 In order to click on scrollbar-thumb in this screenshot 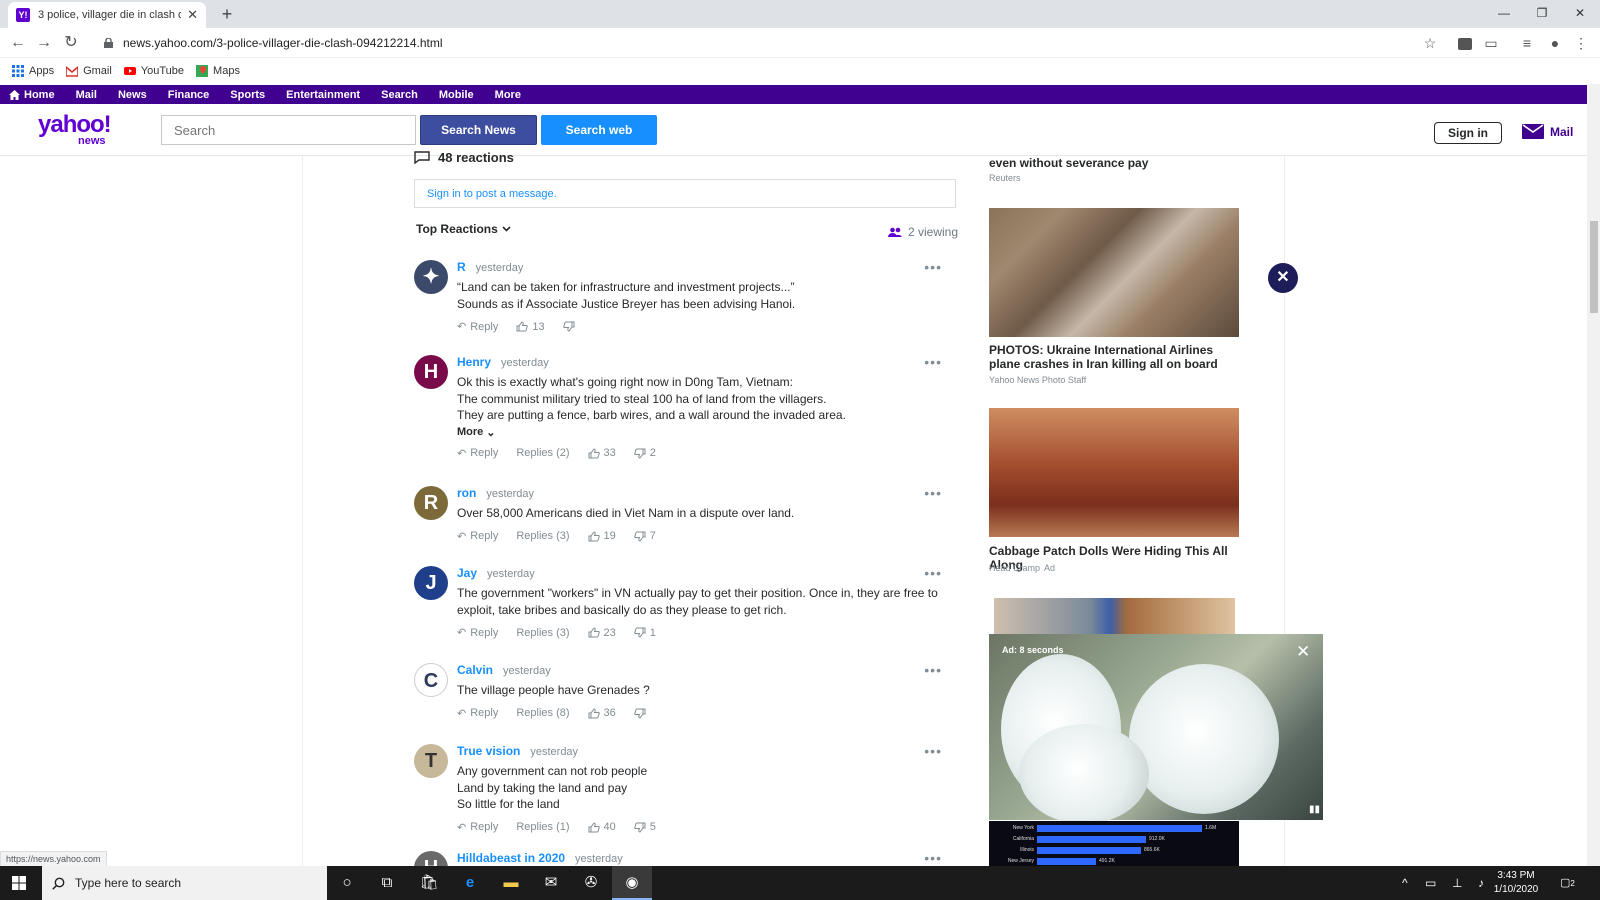, I will do `click(1594, 267)`.